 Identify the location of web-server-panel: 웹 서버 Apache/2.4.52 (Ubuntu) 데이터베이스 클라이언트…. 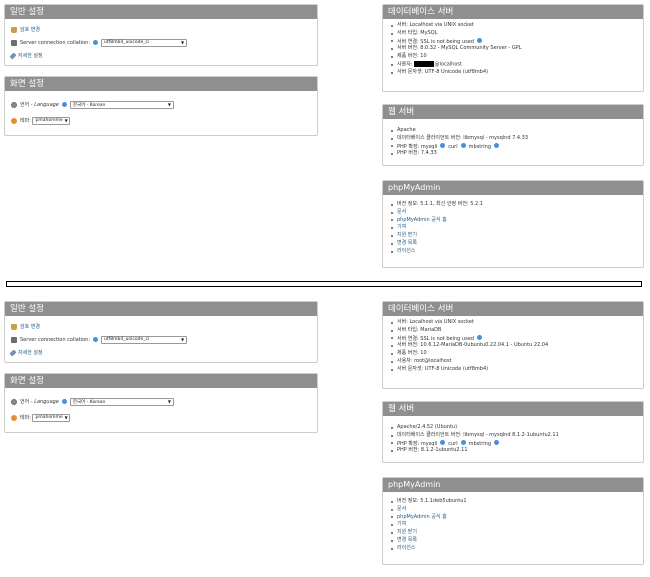
(513, 432).